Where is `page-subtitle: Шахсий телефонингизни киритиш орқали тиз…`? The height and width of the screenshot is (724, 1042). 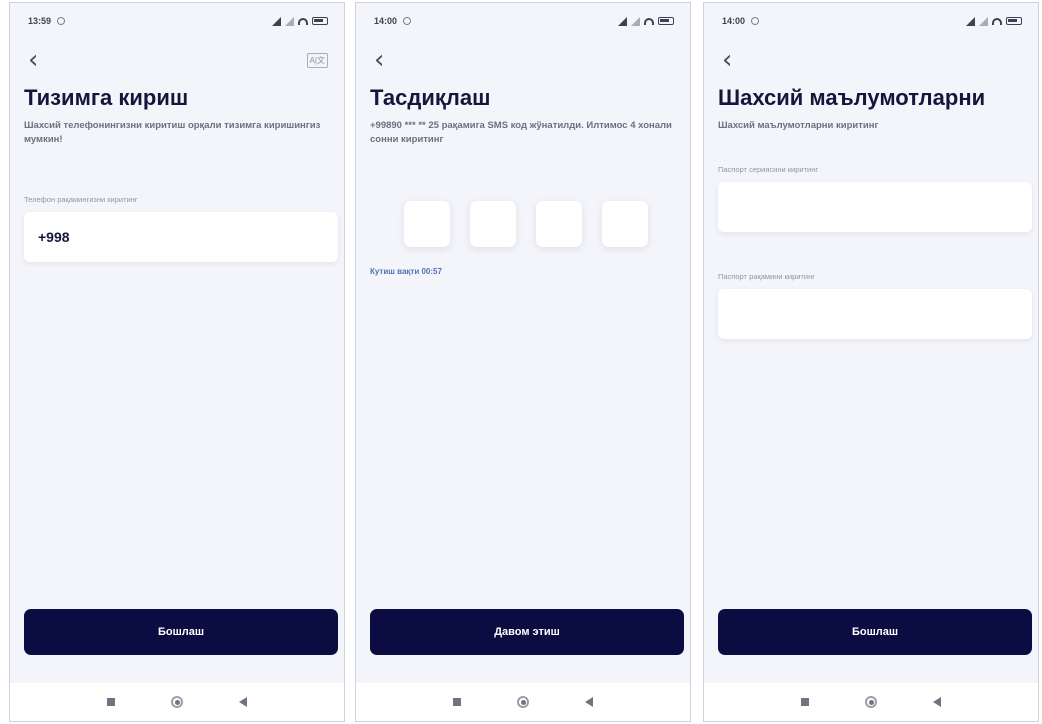 page-subtitle: Шахсий телефонингизни киритиш орқали тиз… is located at coordinates (172, 132).